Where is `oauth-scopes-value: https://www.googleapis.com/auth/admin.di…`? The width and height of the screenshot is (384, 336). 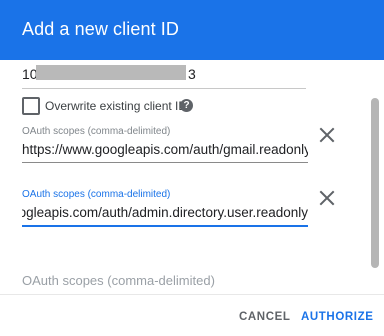 oauth-scopes-value: https://www.googleapis.com/auth/admin.di… is located at coordinates (165, 214).